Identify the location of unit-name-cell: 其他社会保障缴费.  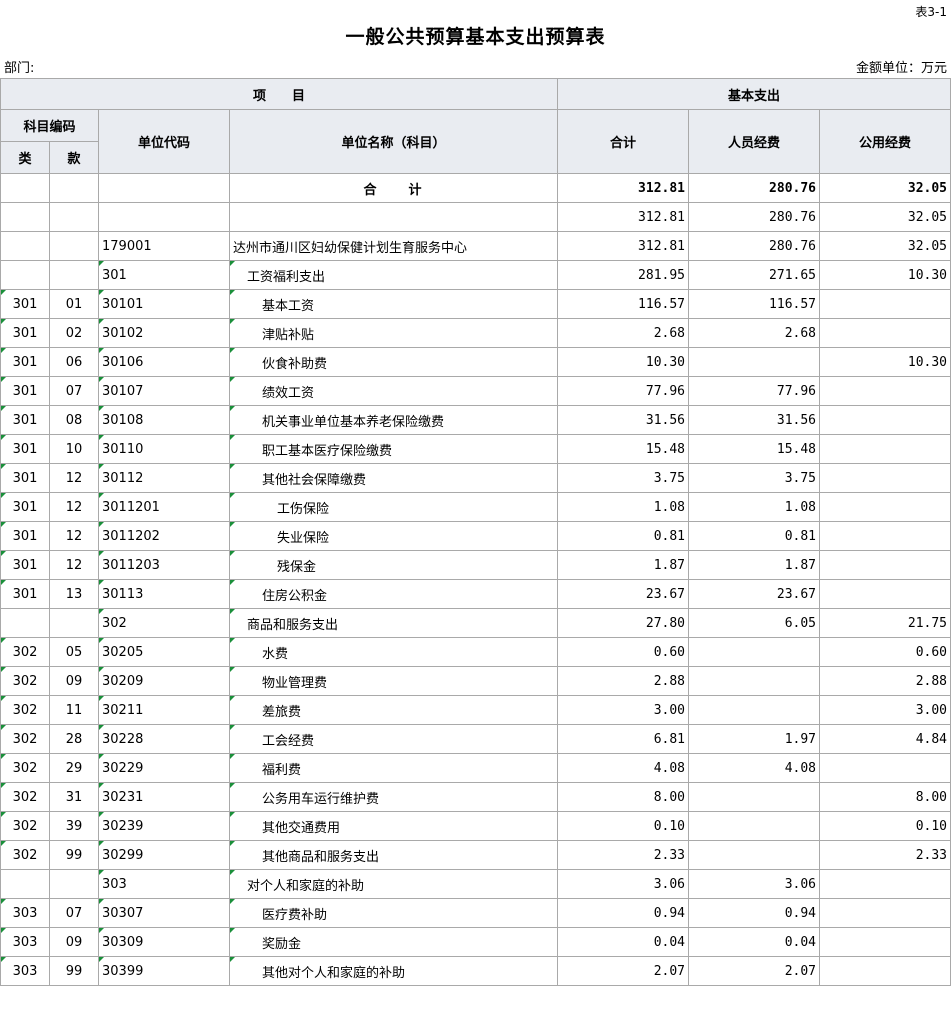
(393, 478).